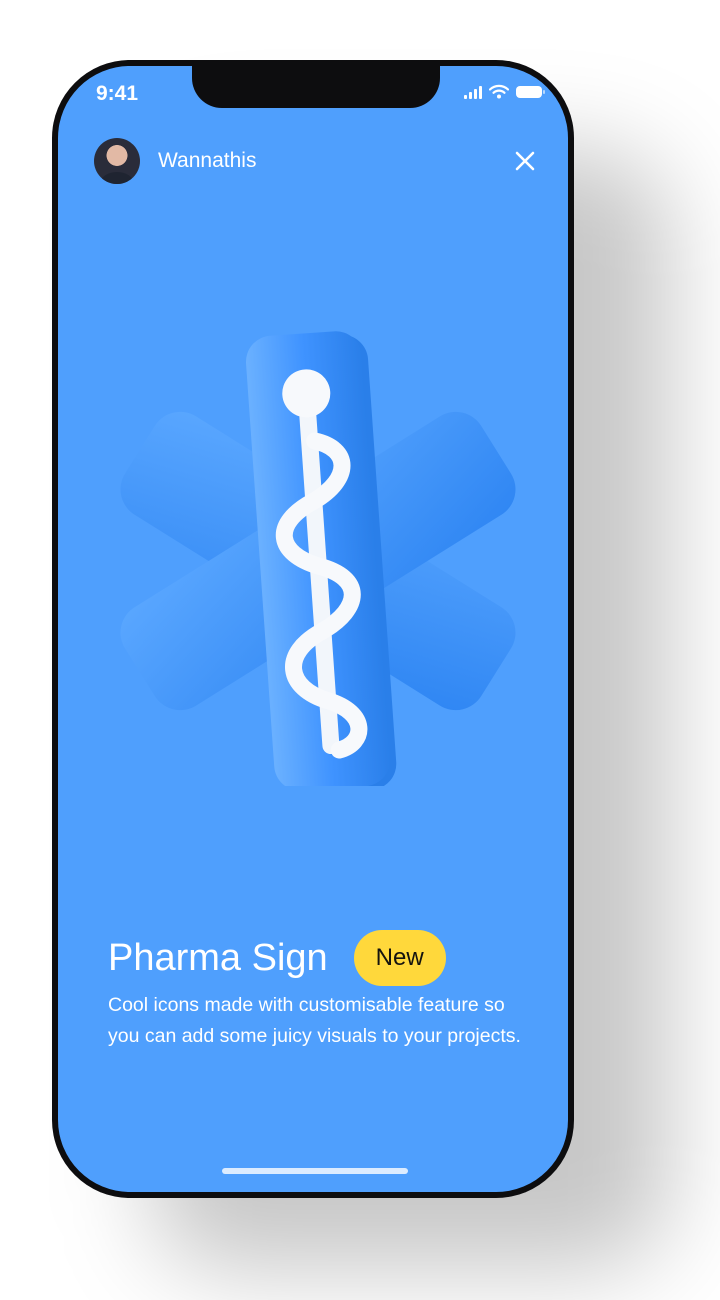 This screenshot has height=1300, width=720. What do you see at coordinates (525, 161) in the screenshot?
I see `close-icon` at bounding box center [525, 161].